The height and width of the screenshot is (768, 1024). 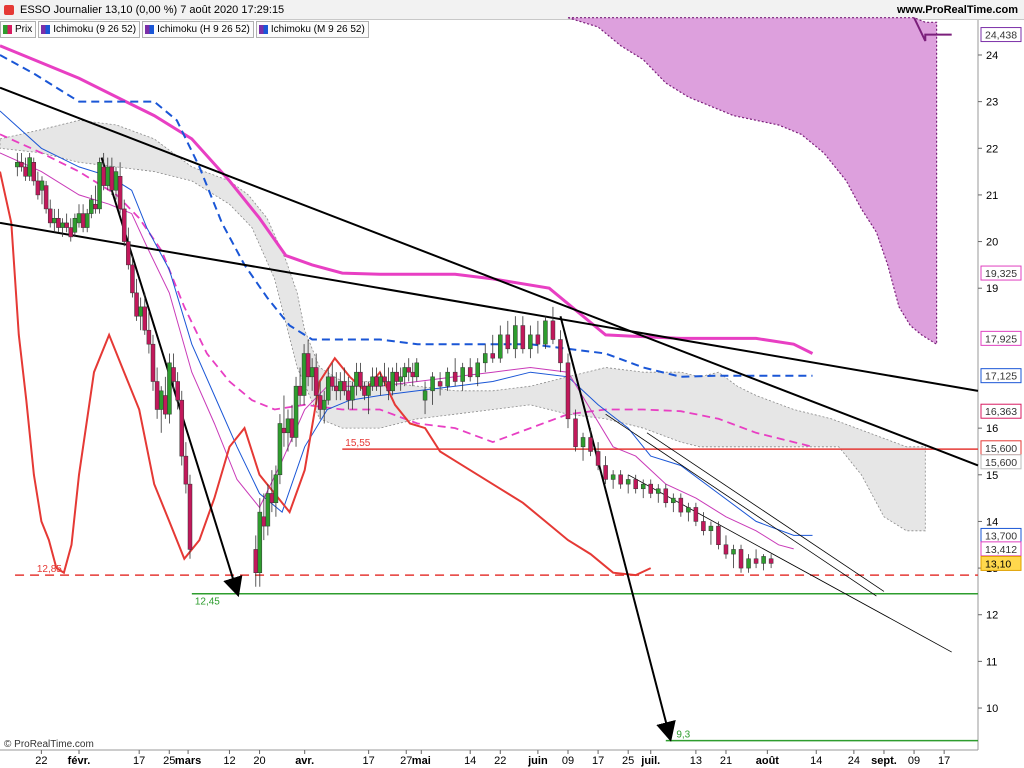 What do you see at coordinates (198, 29) in the screenshot?
I see `legend-item-ichimoku-weekly: Ichimoku (H 9 26 52)` at bounding box center [198, 29].